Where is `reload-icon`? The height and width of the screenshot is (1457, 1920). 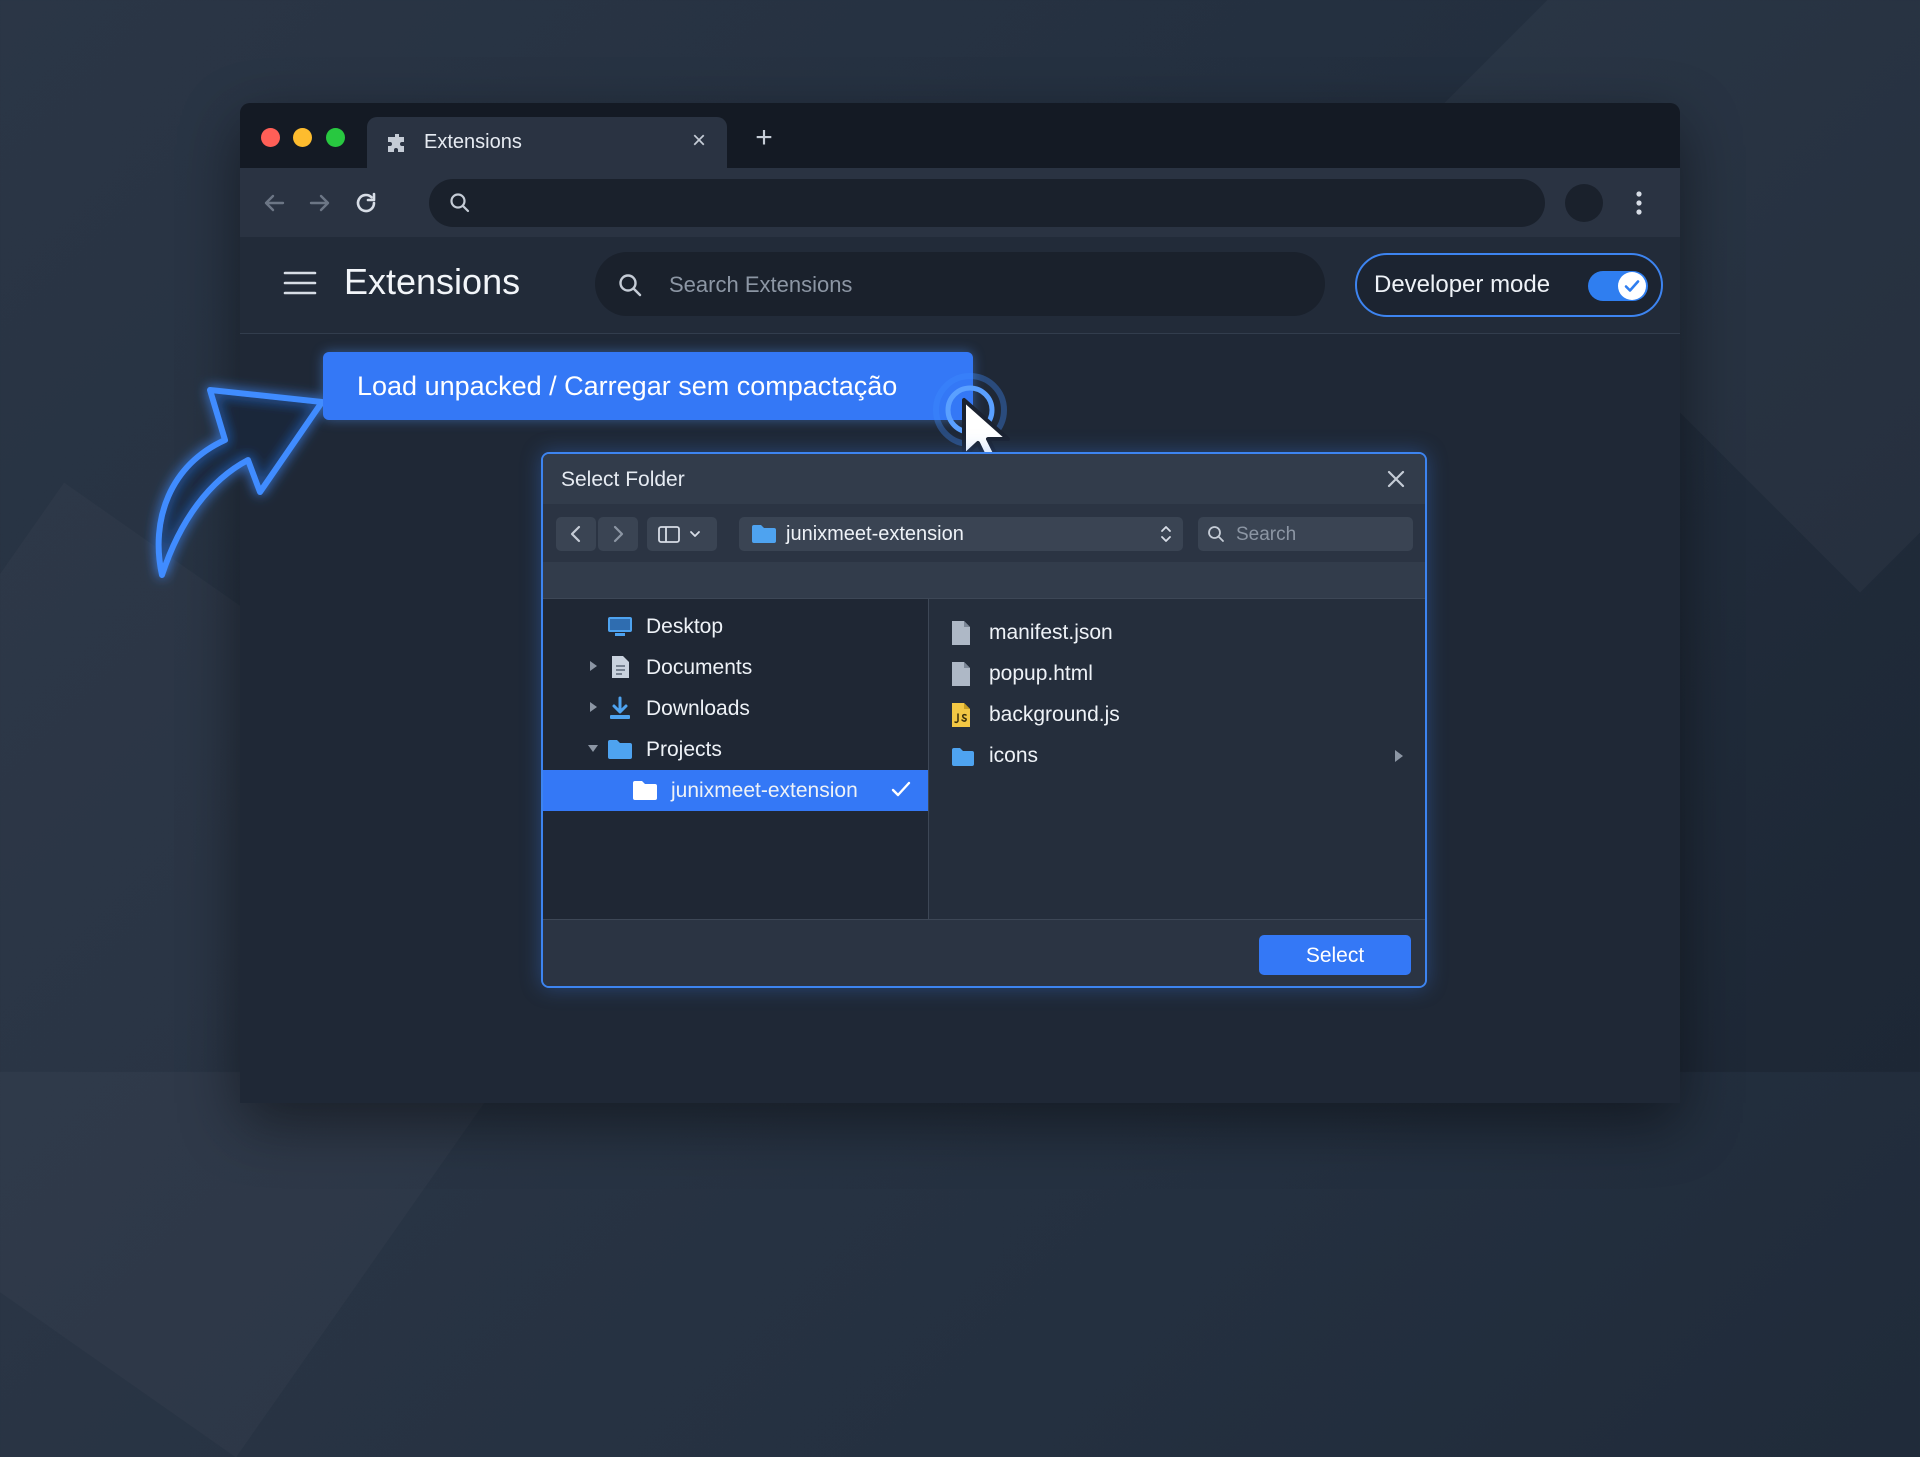 reload-icon is located at coordinates (366, 203).